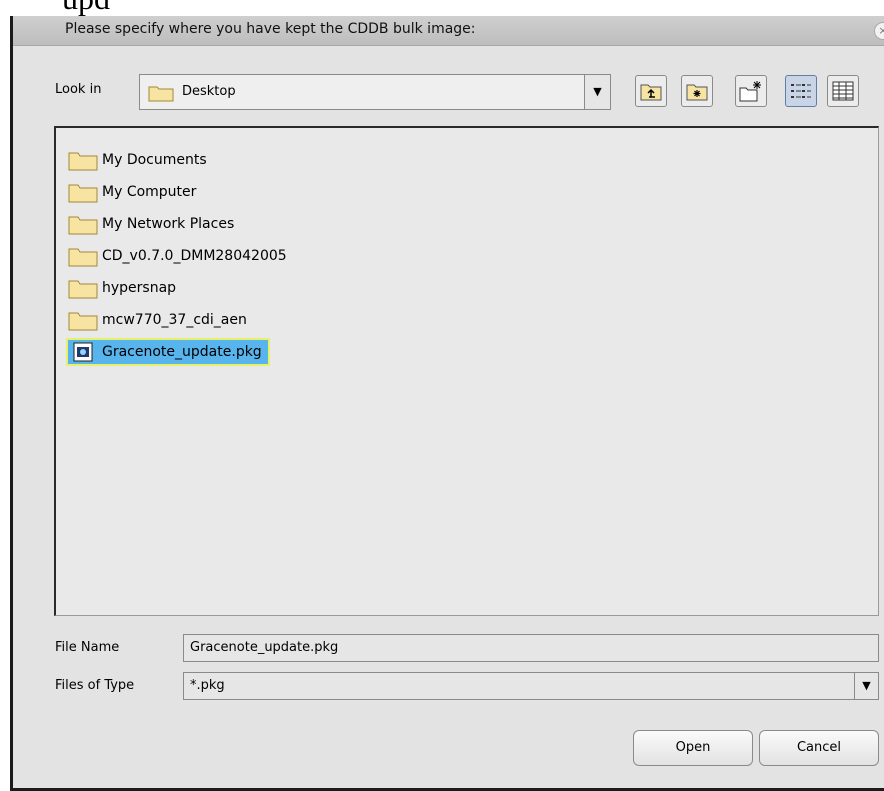 The image size is (884, 791). Describe the element at coordinates (693, 748) in the screenshot. I see `open-button: Open` at that location.